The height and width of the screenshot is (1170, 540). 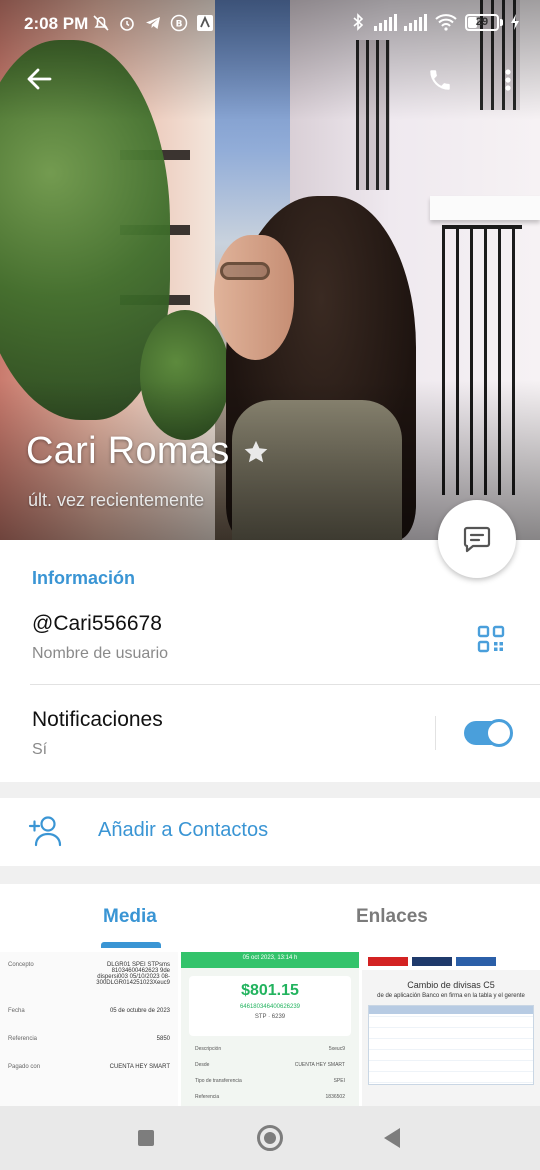 I want to click on home-button, so click(x=270, y=1138).